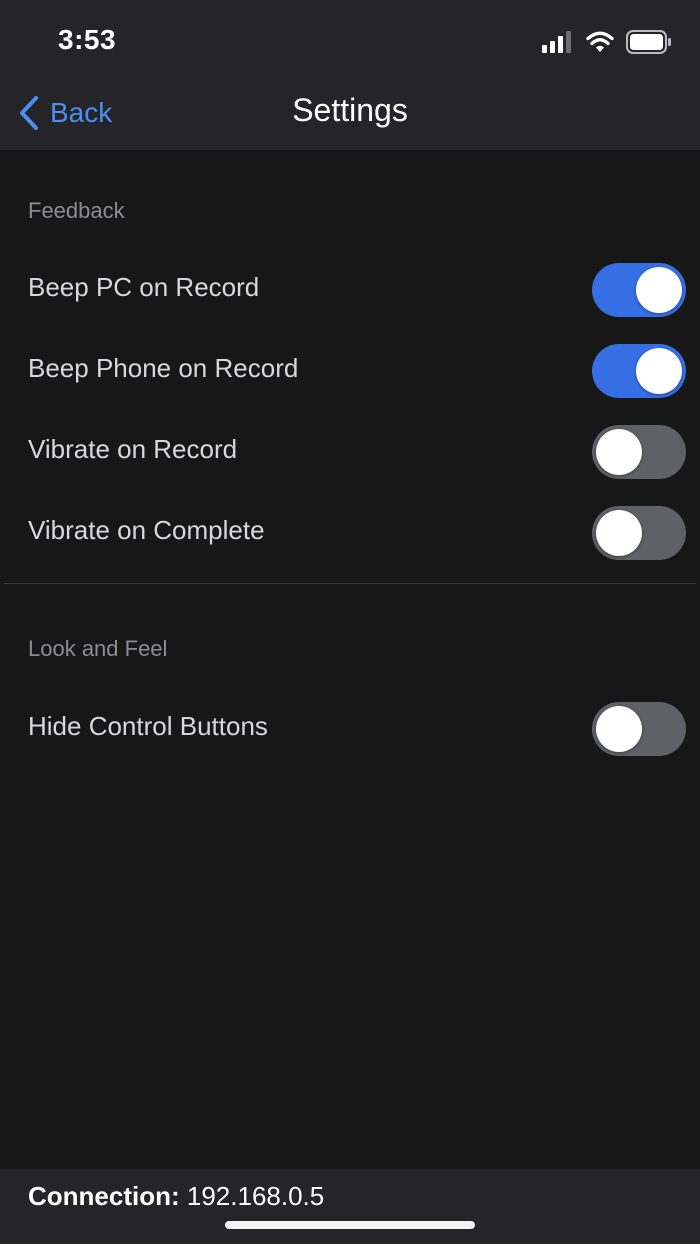 This screenshot has width=700, height=1244. I want to click on status-time: 3:53, so click(87, 39).